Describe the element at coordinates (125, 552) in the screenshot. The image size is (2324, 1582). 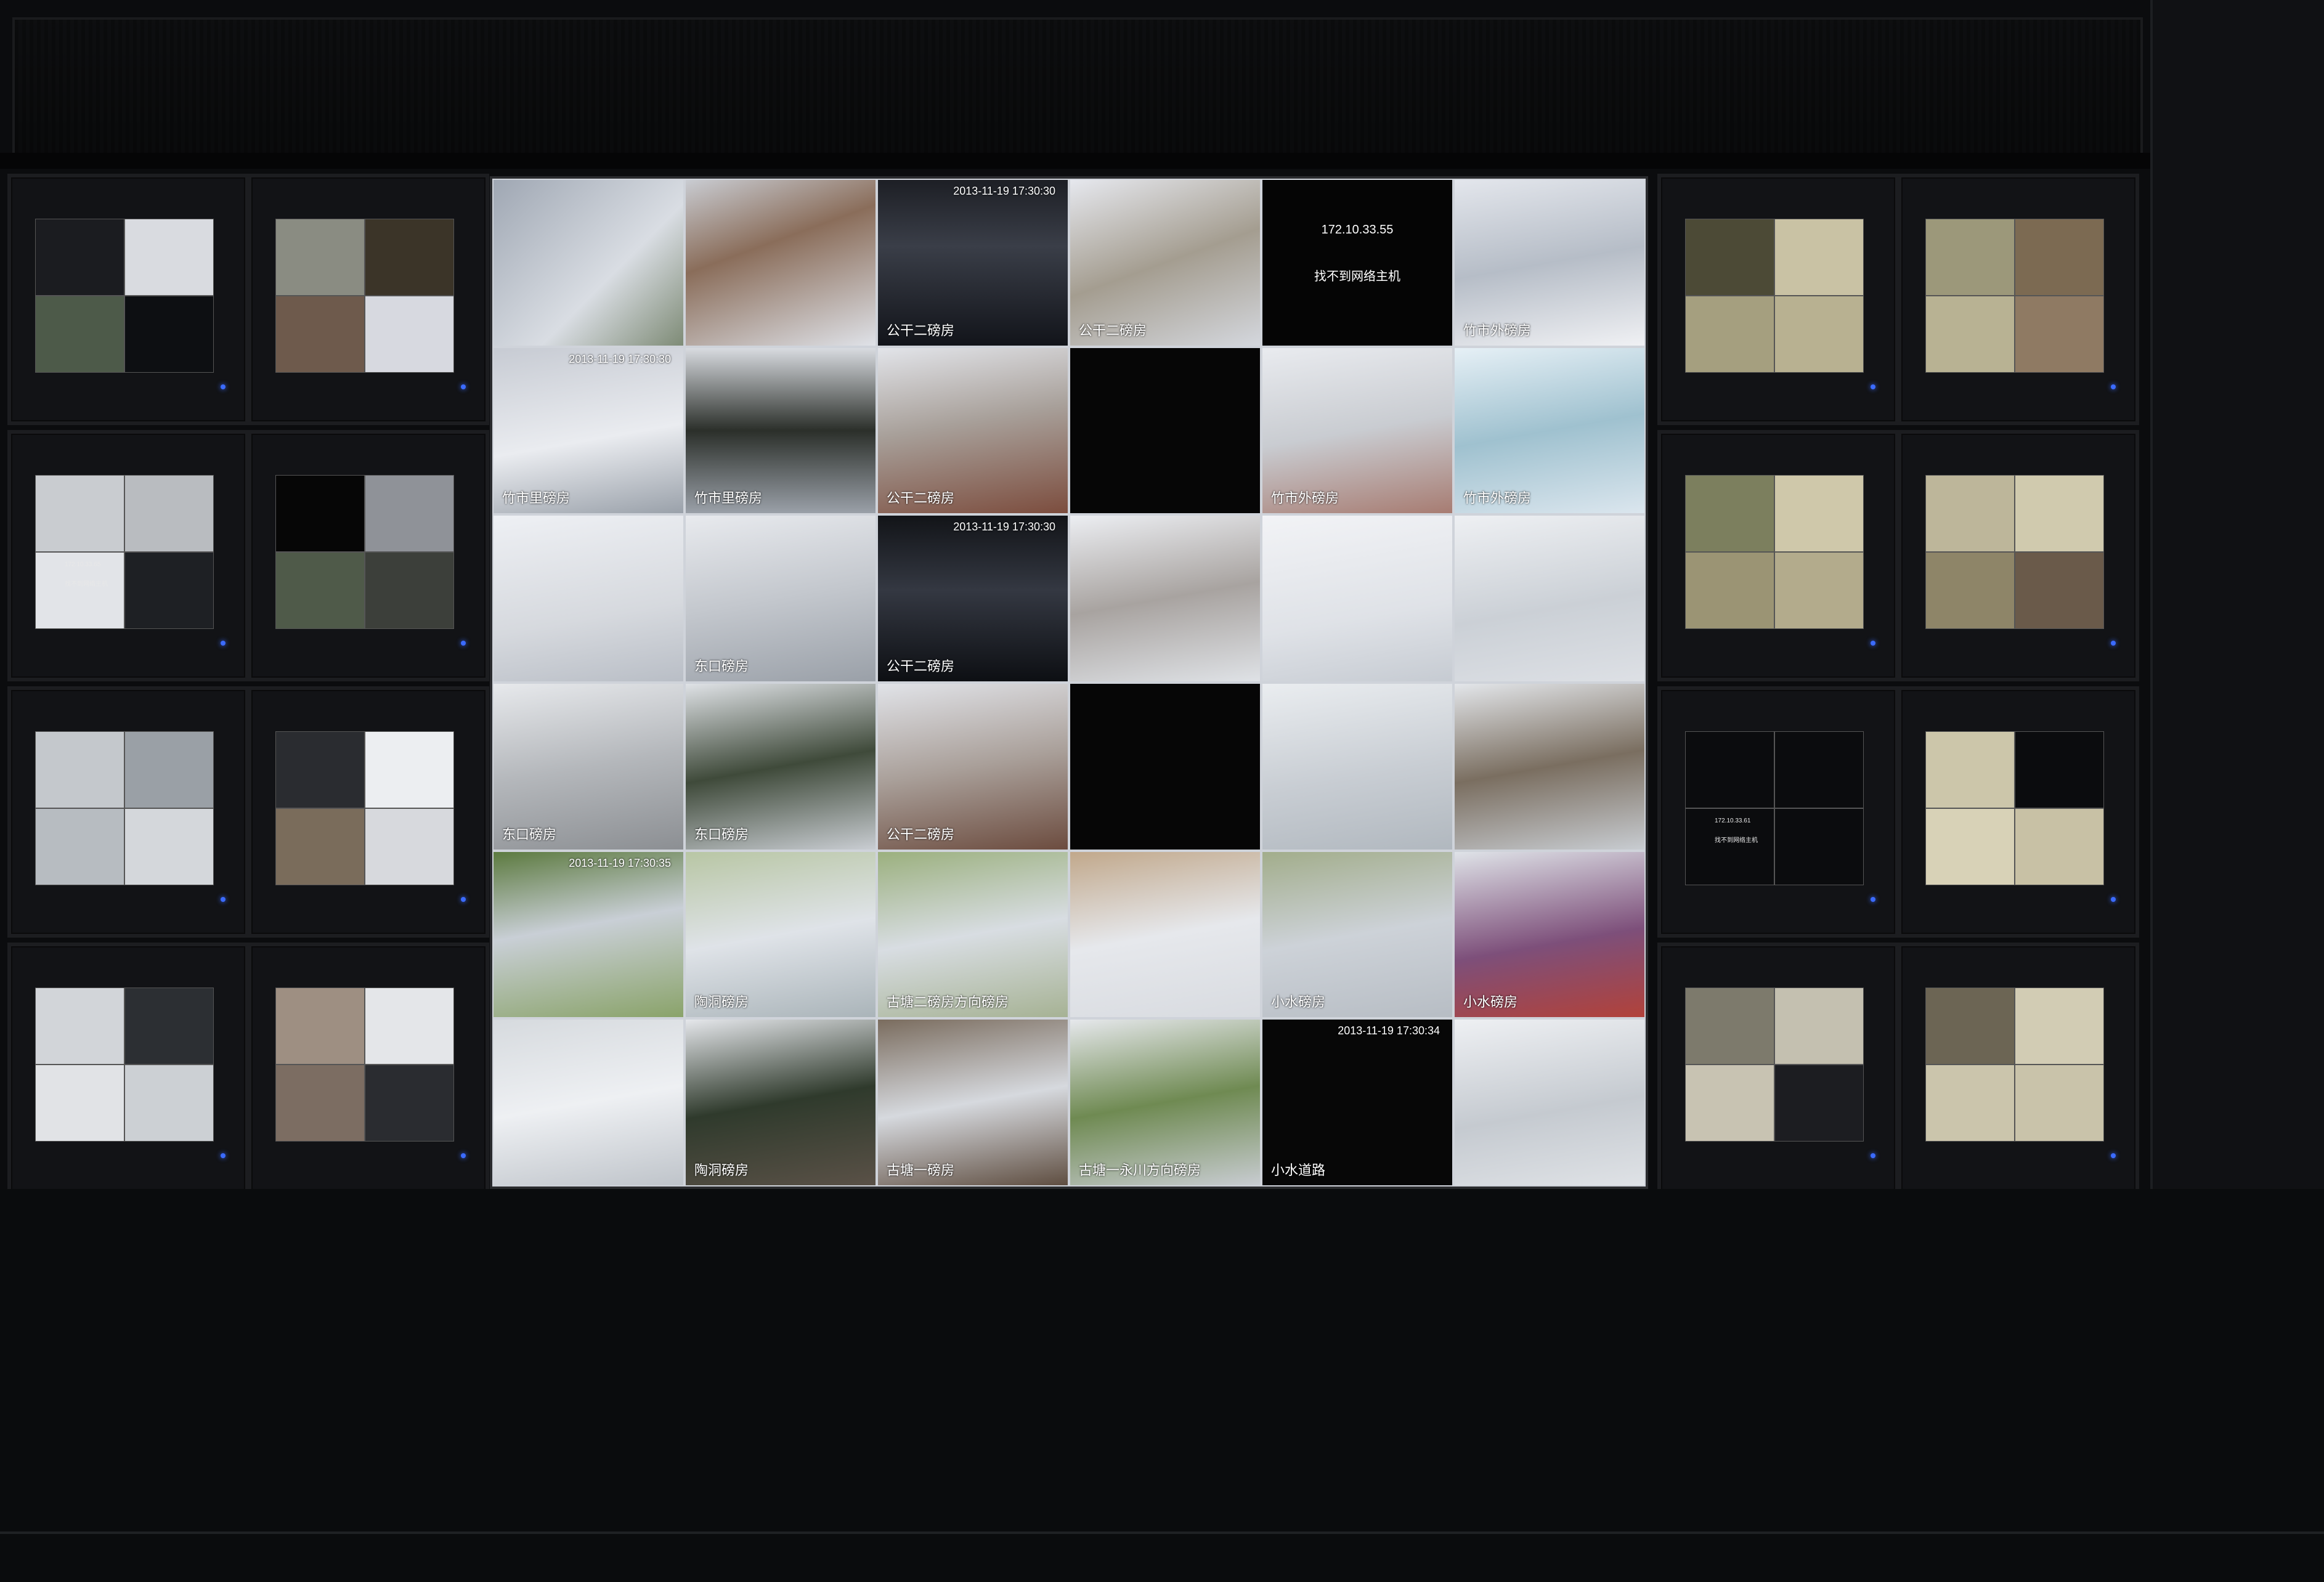
I see `monitor-screen: 172.10.33.65 找不到网络主机` at that location.